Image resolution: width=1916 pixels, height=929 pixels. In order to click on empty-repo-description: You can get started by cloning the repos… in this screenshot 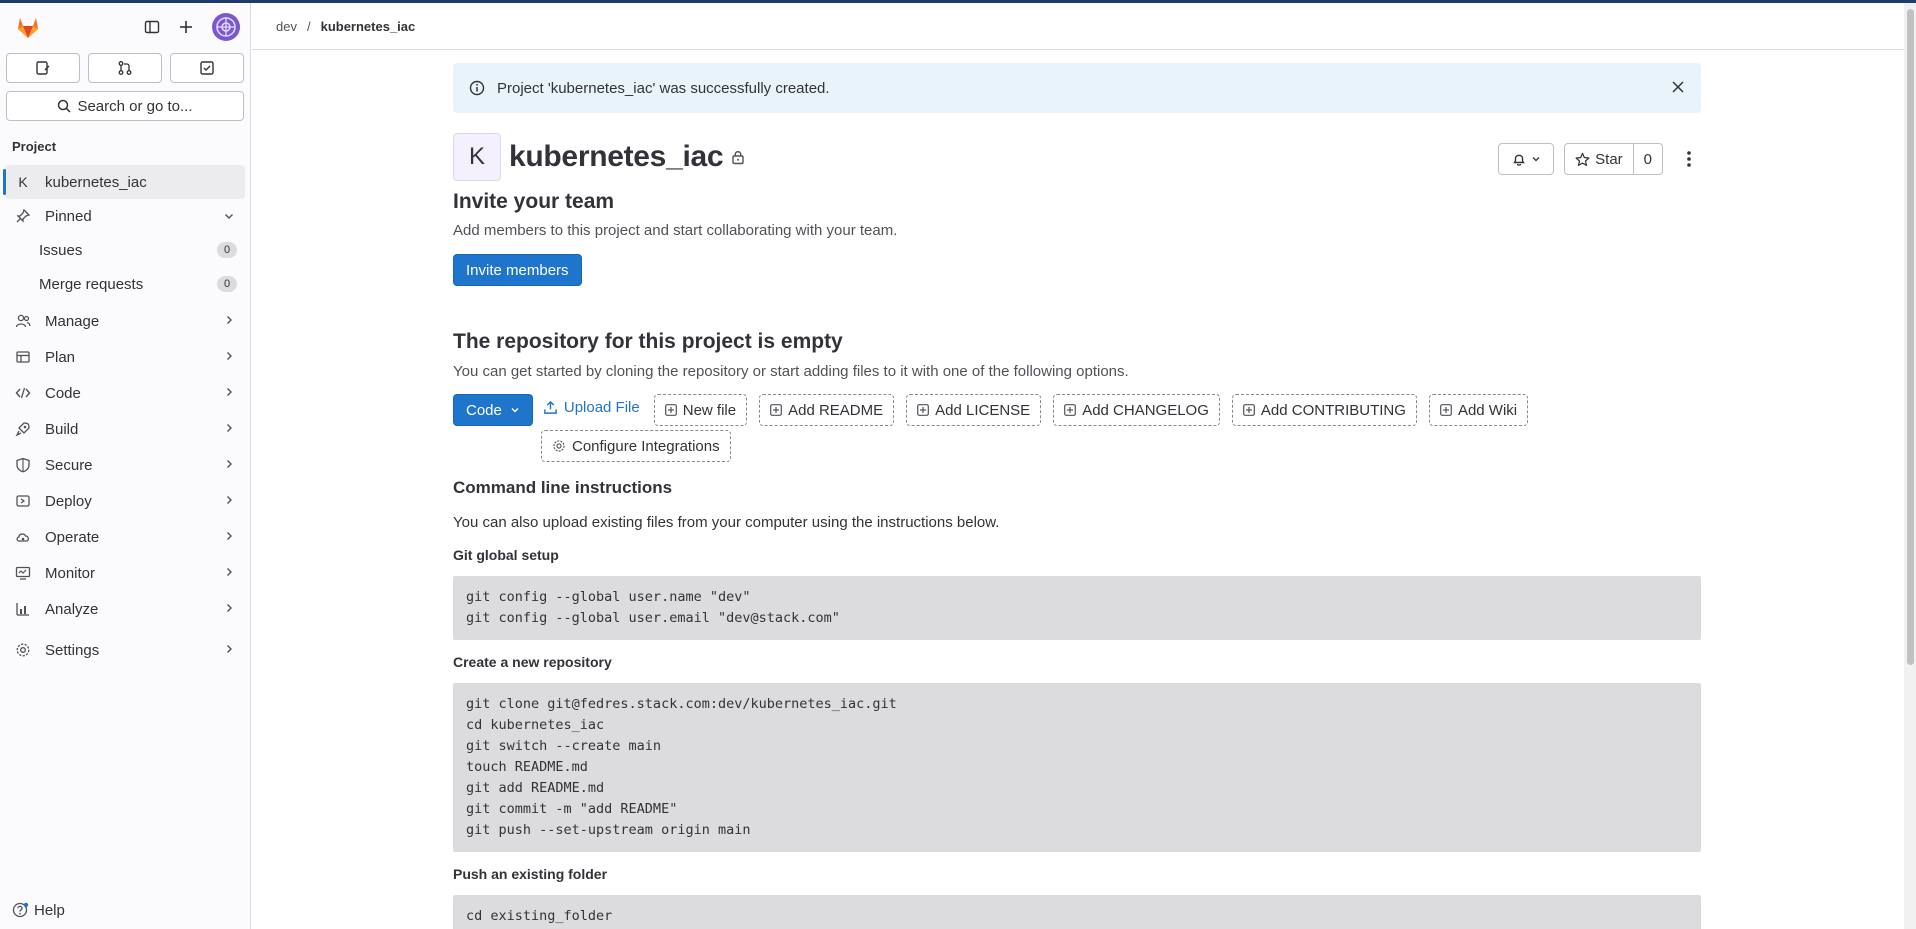, I will do `click(791, 371)`.